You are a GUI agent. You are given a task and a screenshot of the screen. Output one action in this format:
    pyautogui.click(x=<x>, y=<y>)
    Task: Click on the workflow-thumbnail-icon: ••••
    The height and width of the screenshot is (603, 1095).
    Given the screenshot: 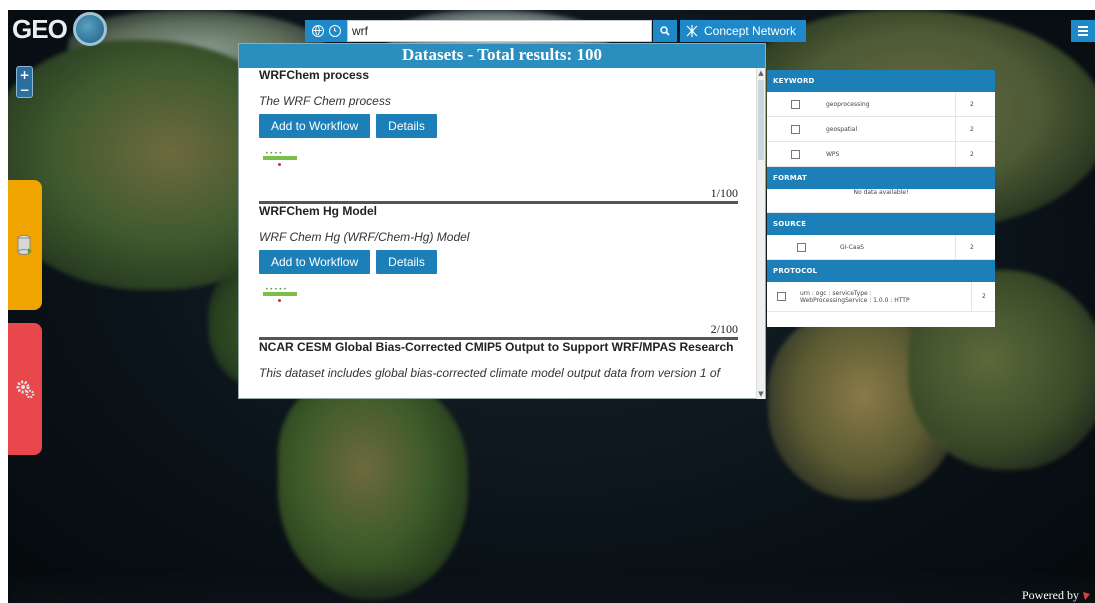 What is the action you would take?
    pyautogui.click(x=281, y=158)
    